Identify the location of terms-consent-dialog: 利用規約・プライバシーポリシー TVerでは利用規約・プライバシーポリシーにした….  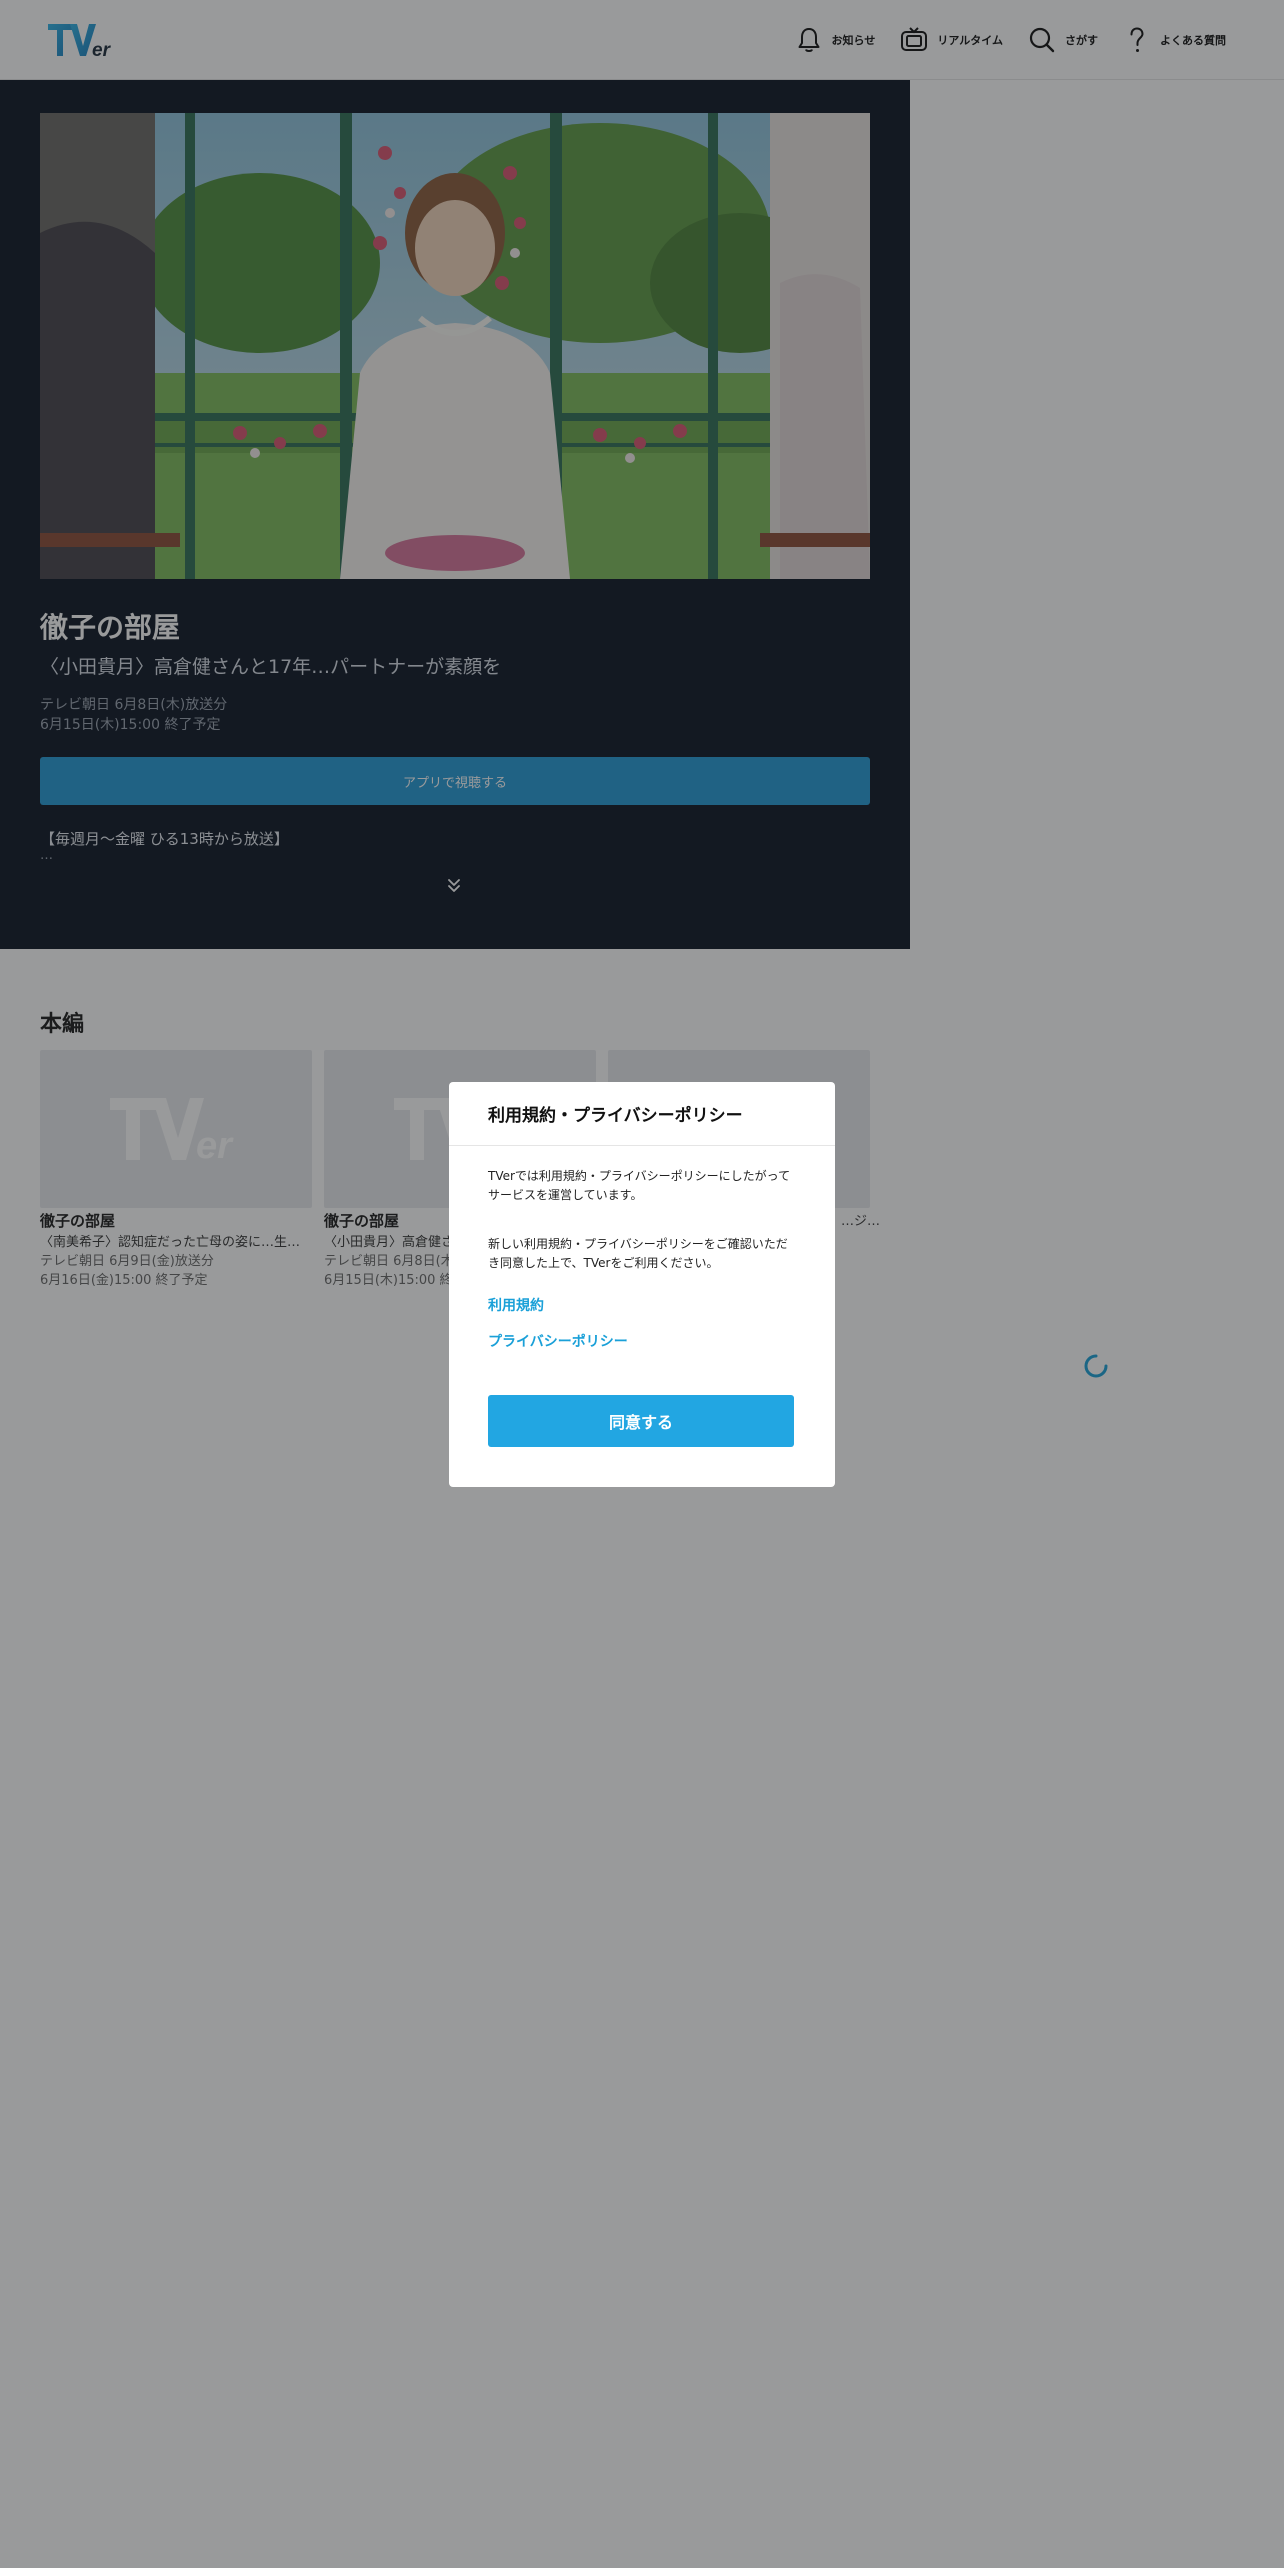
(642, 1284).